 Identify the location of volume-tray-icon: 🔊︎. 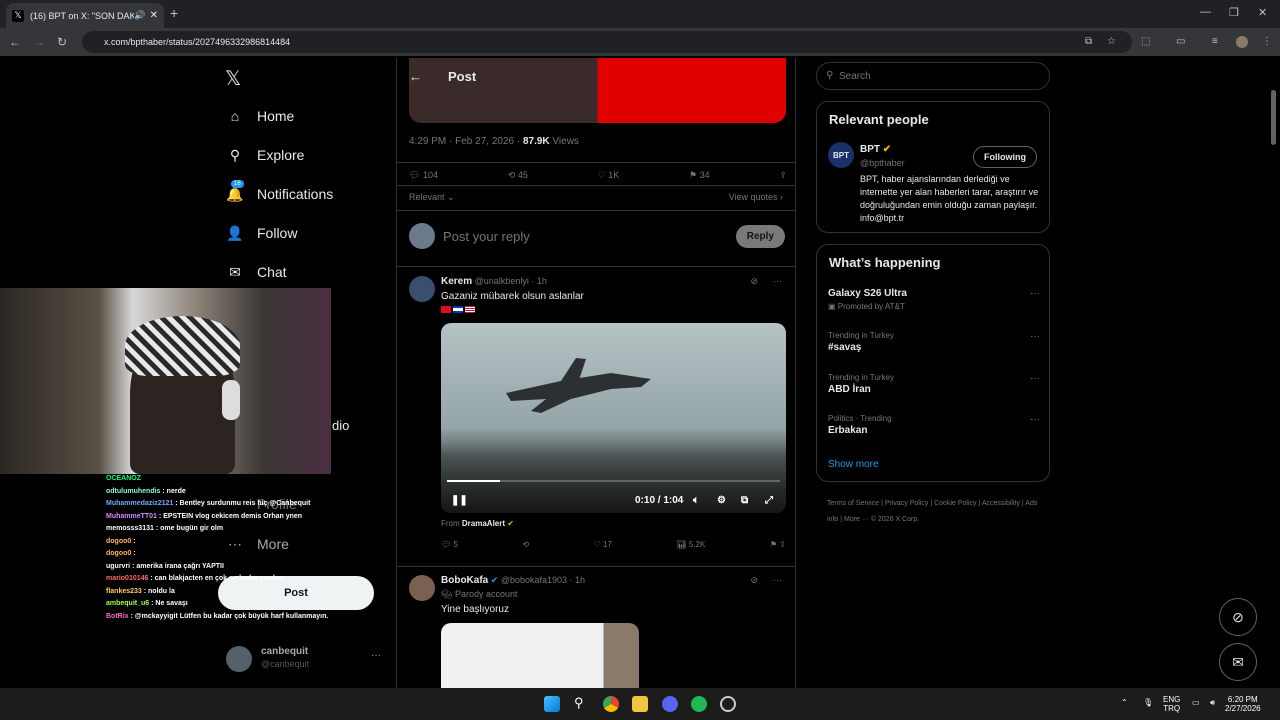
(1212, 702).